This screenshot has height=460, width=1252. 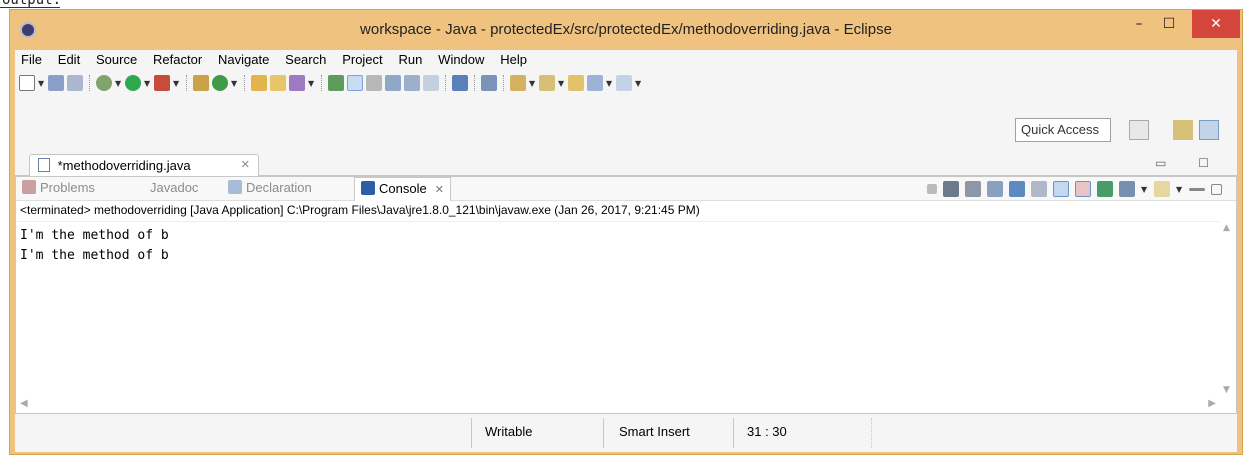 What do you see at coordinates (626, 433) in the screenshot?
I see `status-bar: Writable Smart Insert 31 : 30` at bounding box center [626, 433].